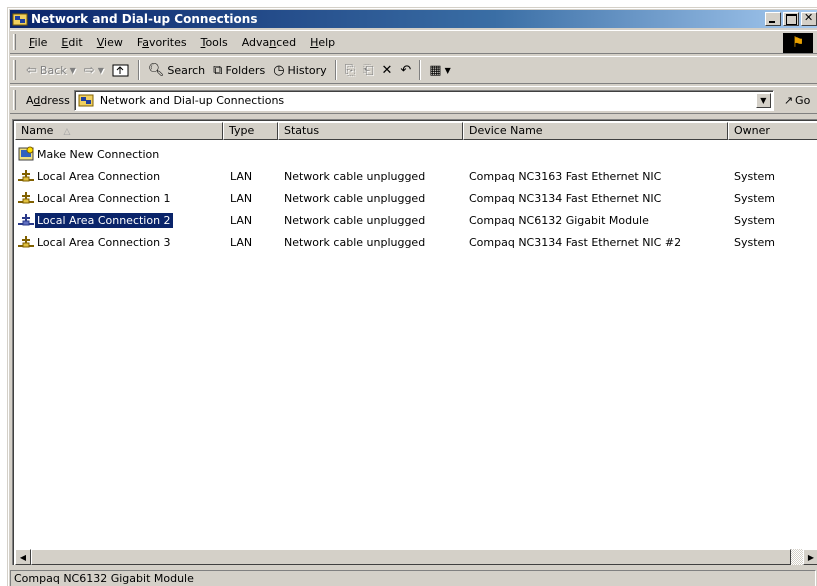 The height and width of the screenshot is (586, 817). I want to click on folders-icon: ⧉, so click(218, 70).